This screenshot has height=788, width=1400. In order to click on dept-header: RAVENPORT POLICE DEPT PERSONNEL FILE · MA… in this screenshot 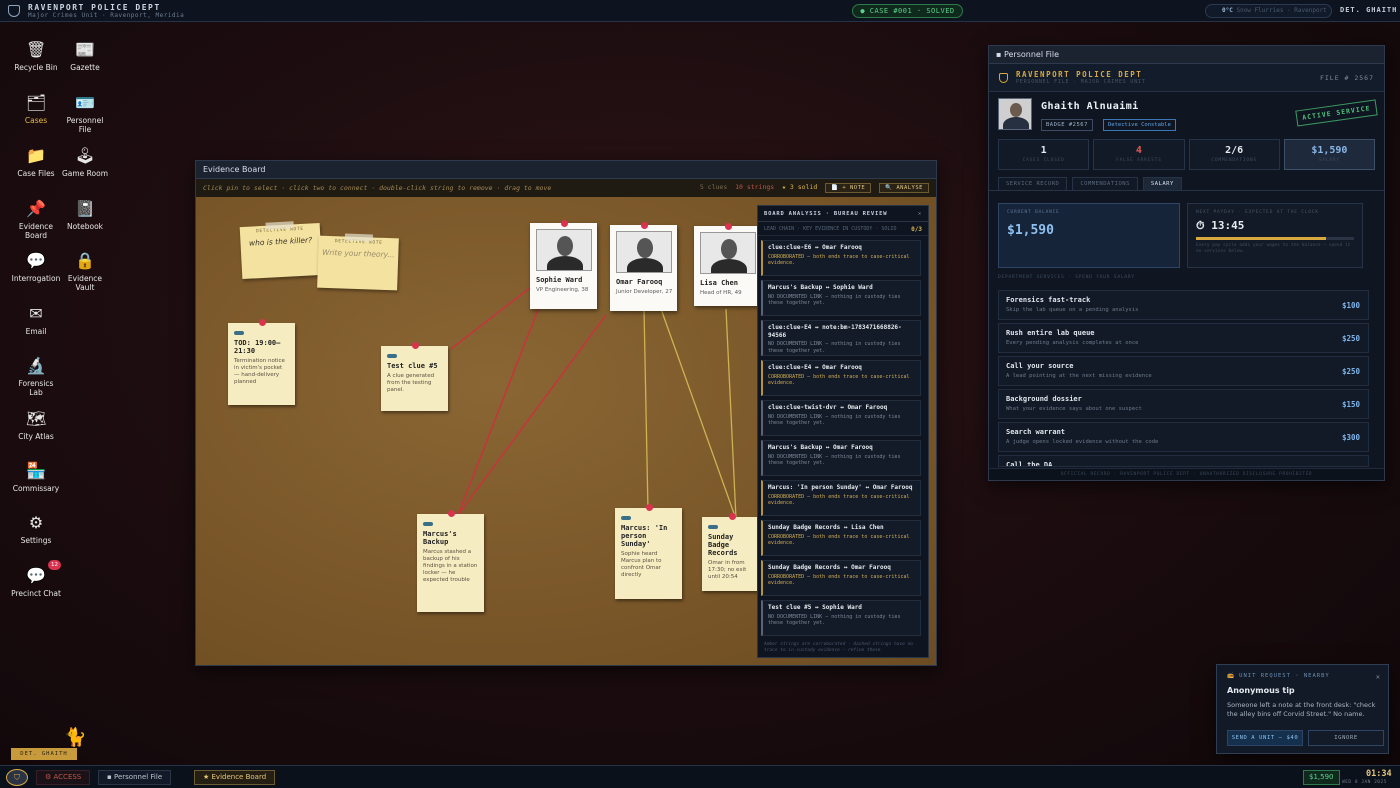, I will do `click(1186, 78)`.